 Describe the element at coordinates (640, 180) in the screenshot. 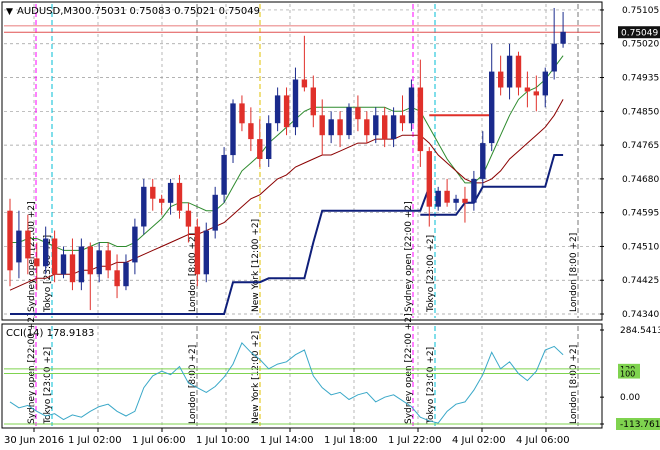

I see `price-tick-label: 0.74680` at that location.